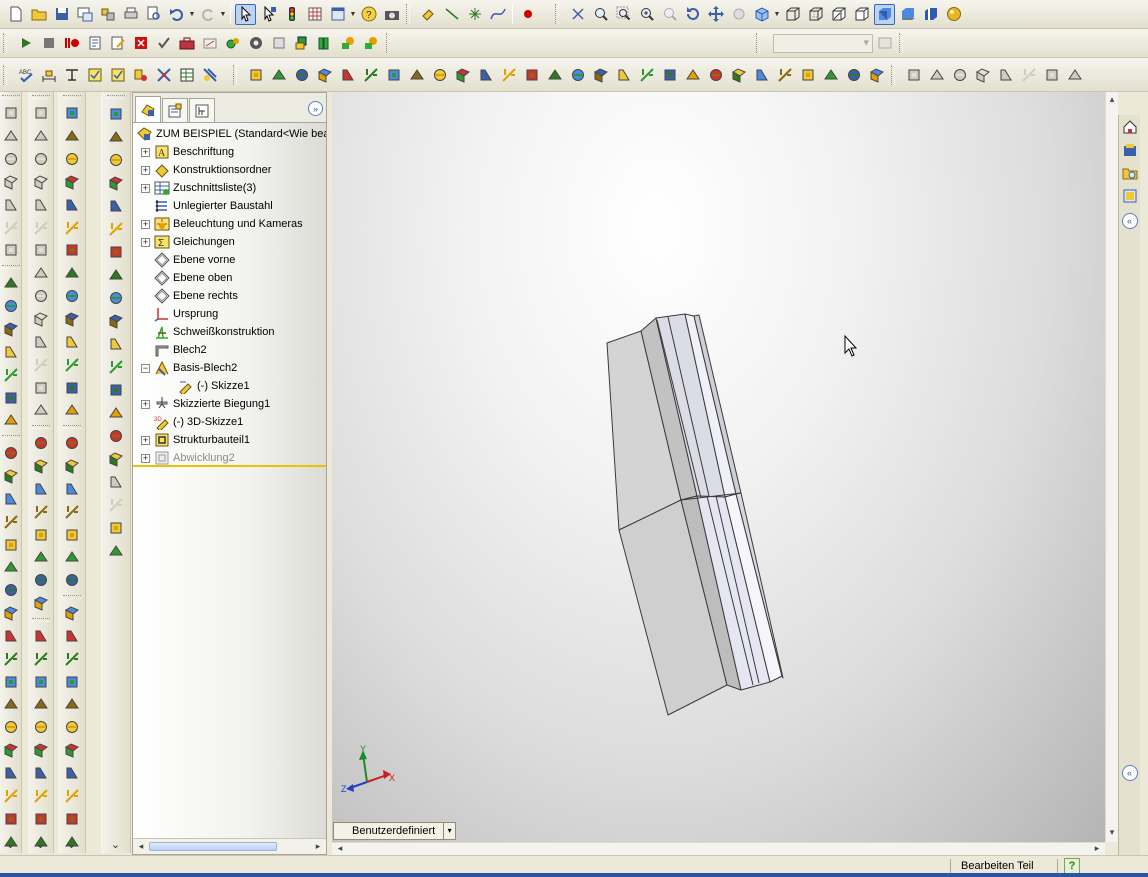  I want to click on strip4-tool-16-button, so click(115, 458).